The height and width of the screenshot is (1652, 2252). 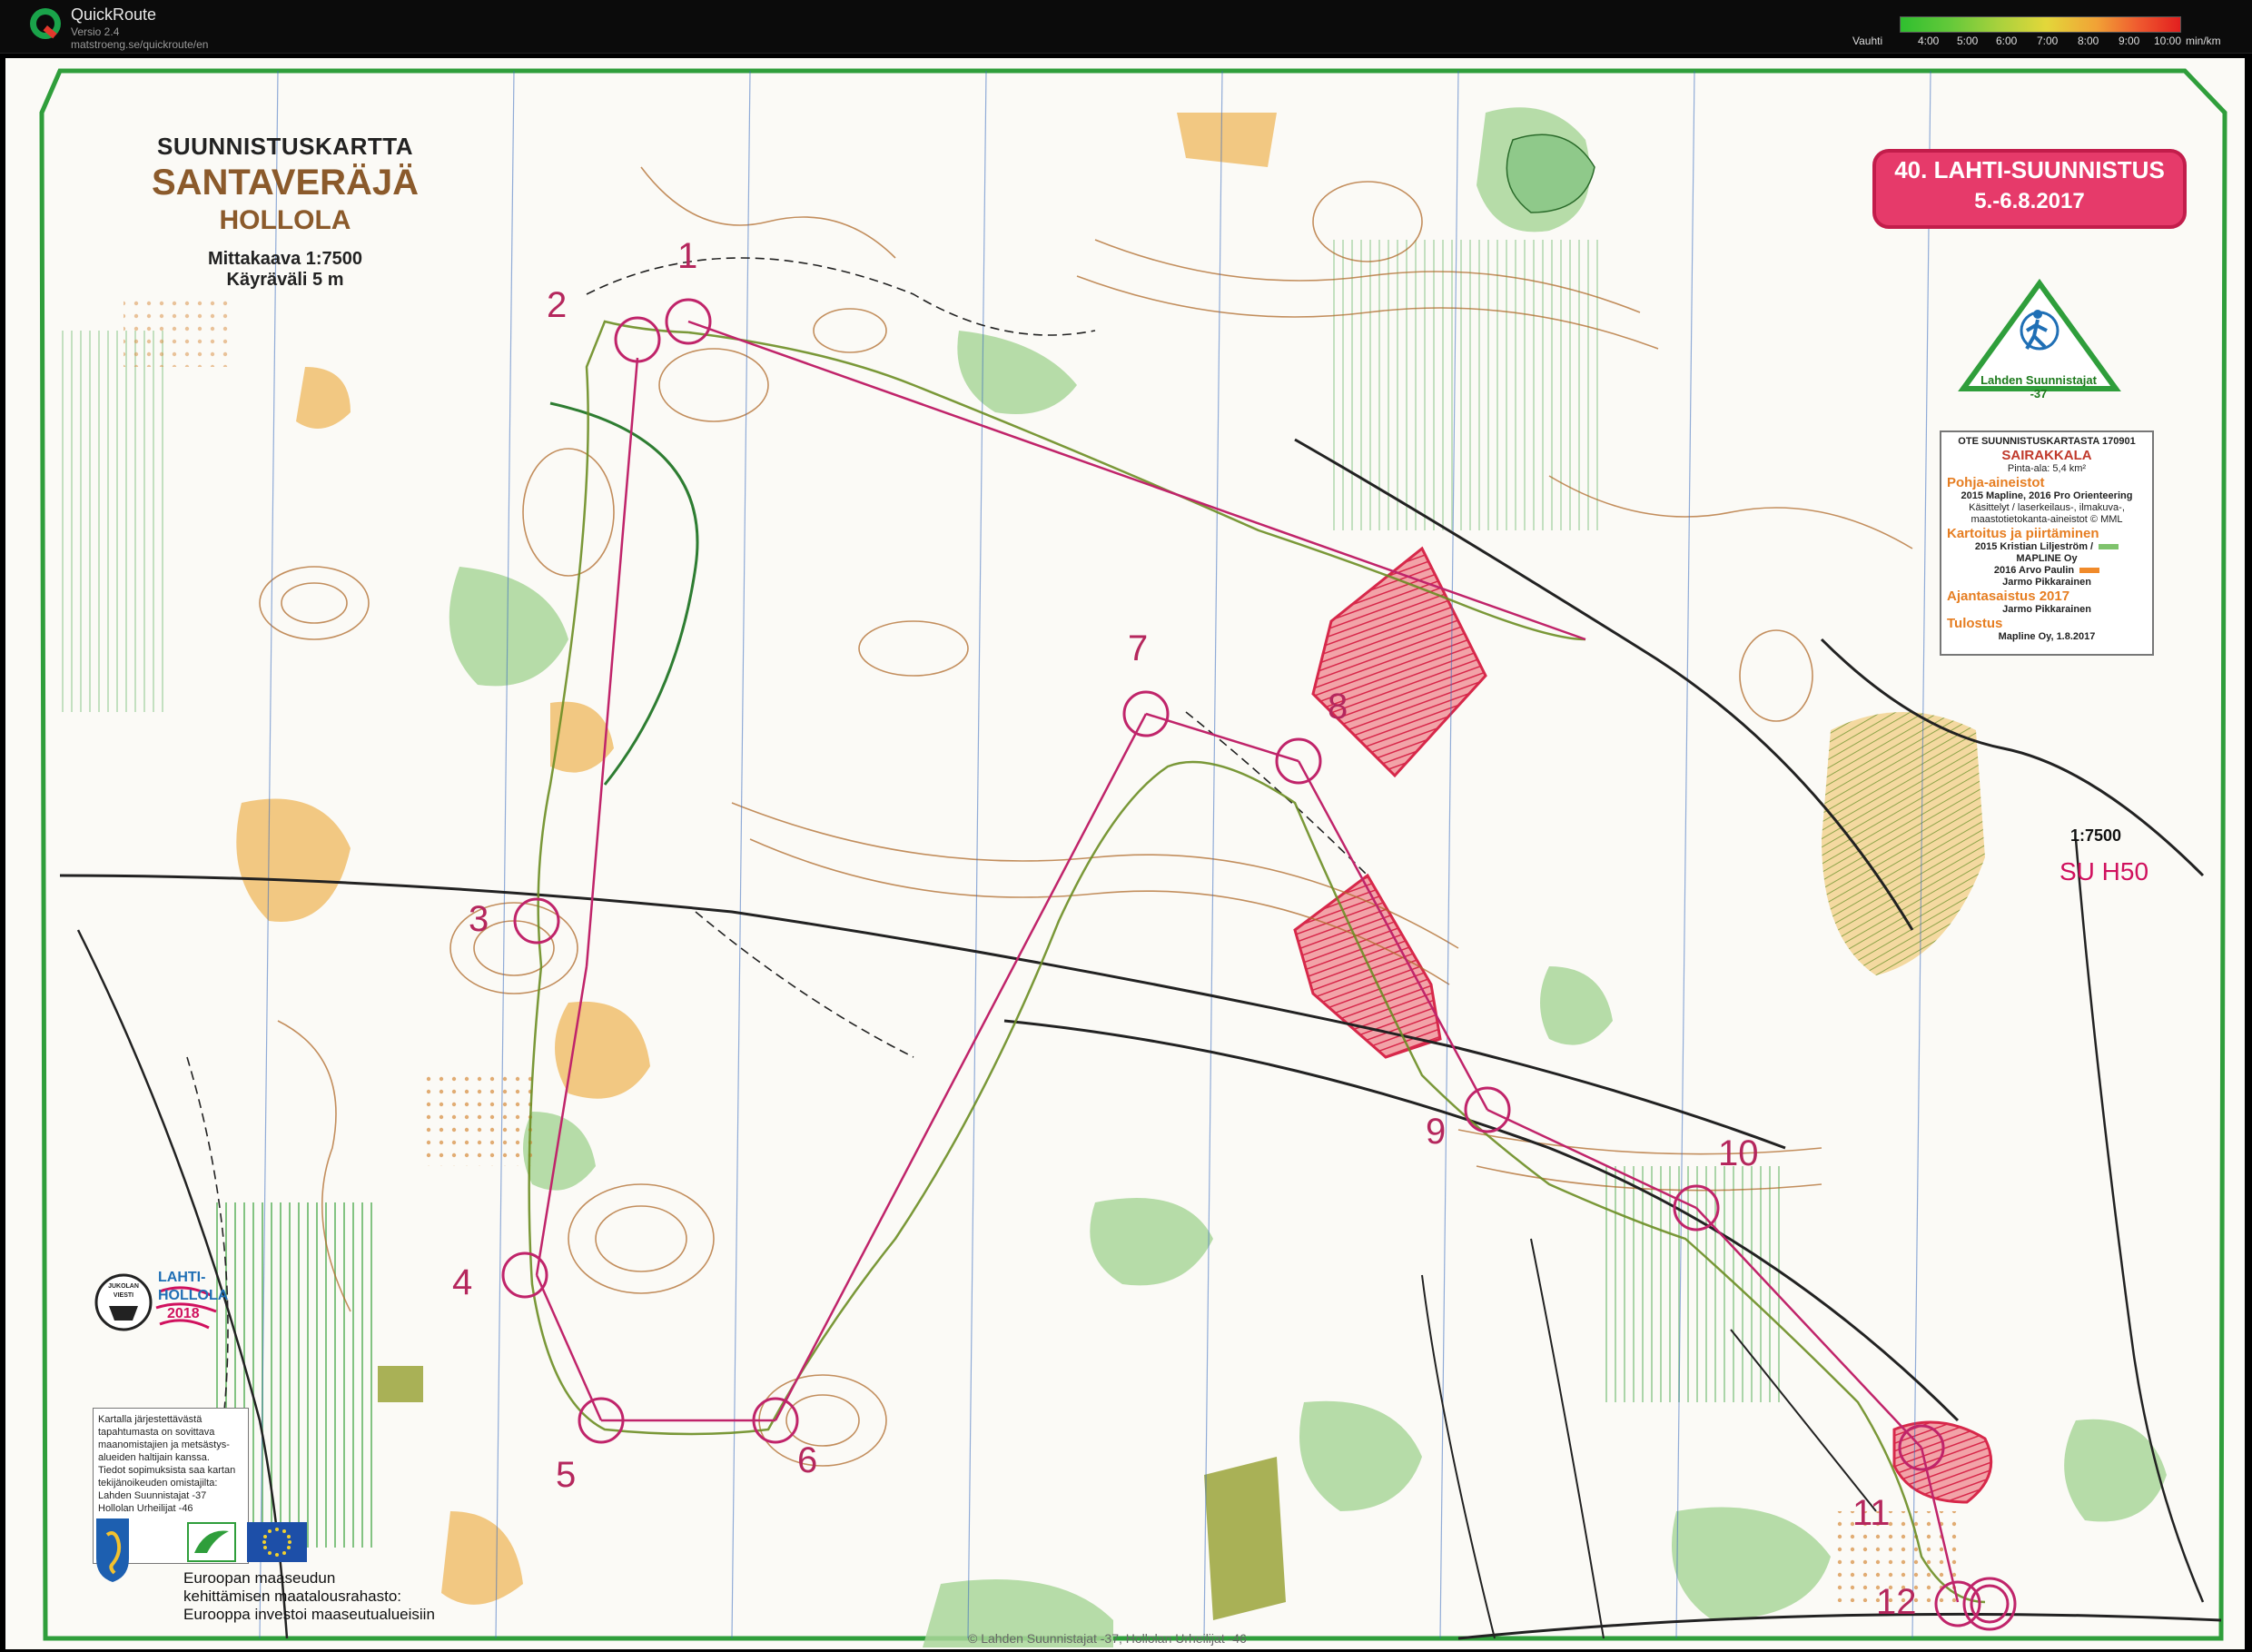 I want to click on rough-open-area, so click(x=1903, y=843).